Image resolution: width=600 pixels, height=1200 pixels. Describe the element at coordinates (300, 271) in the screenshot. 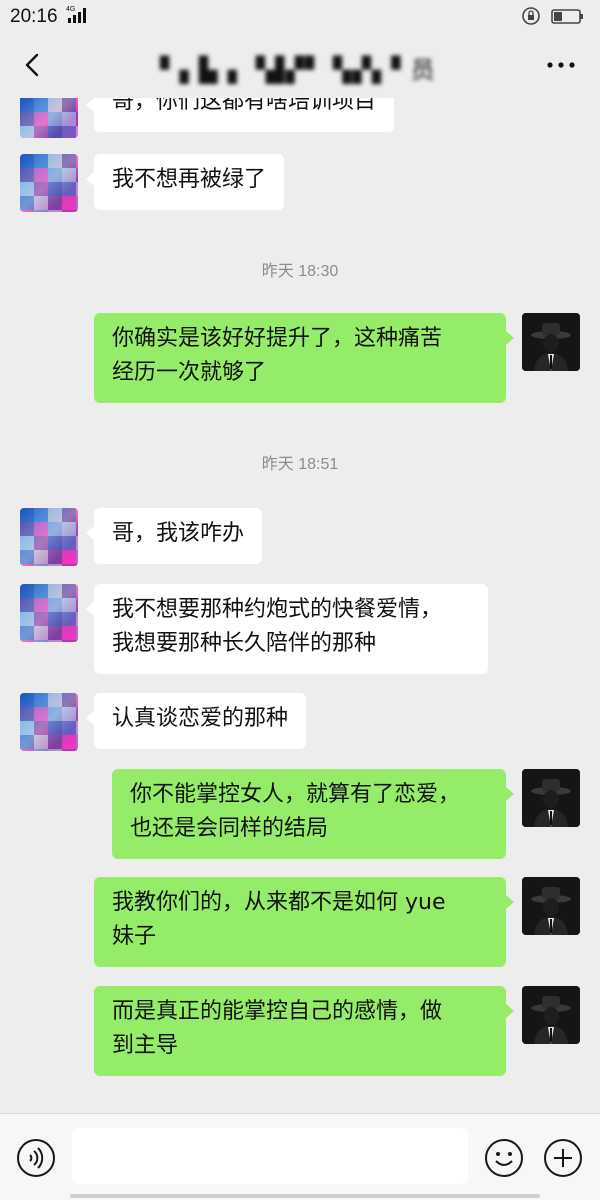

I see `timestamp: 昨天 18:30` at that location.